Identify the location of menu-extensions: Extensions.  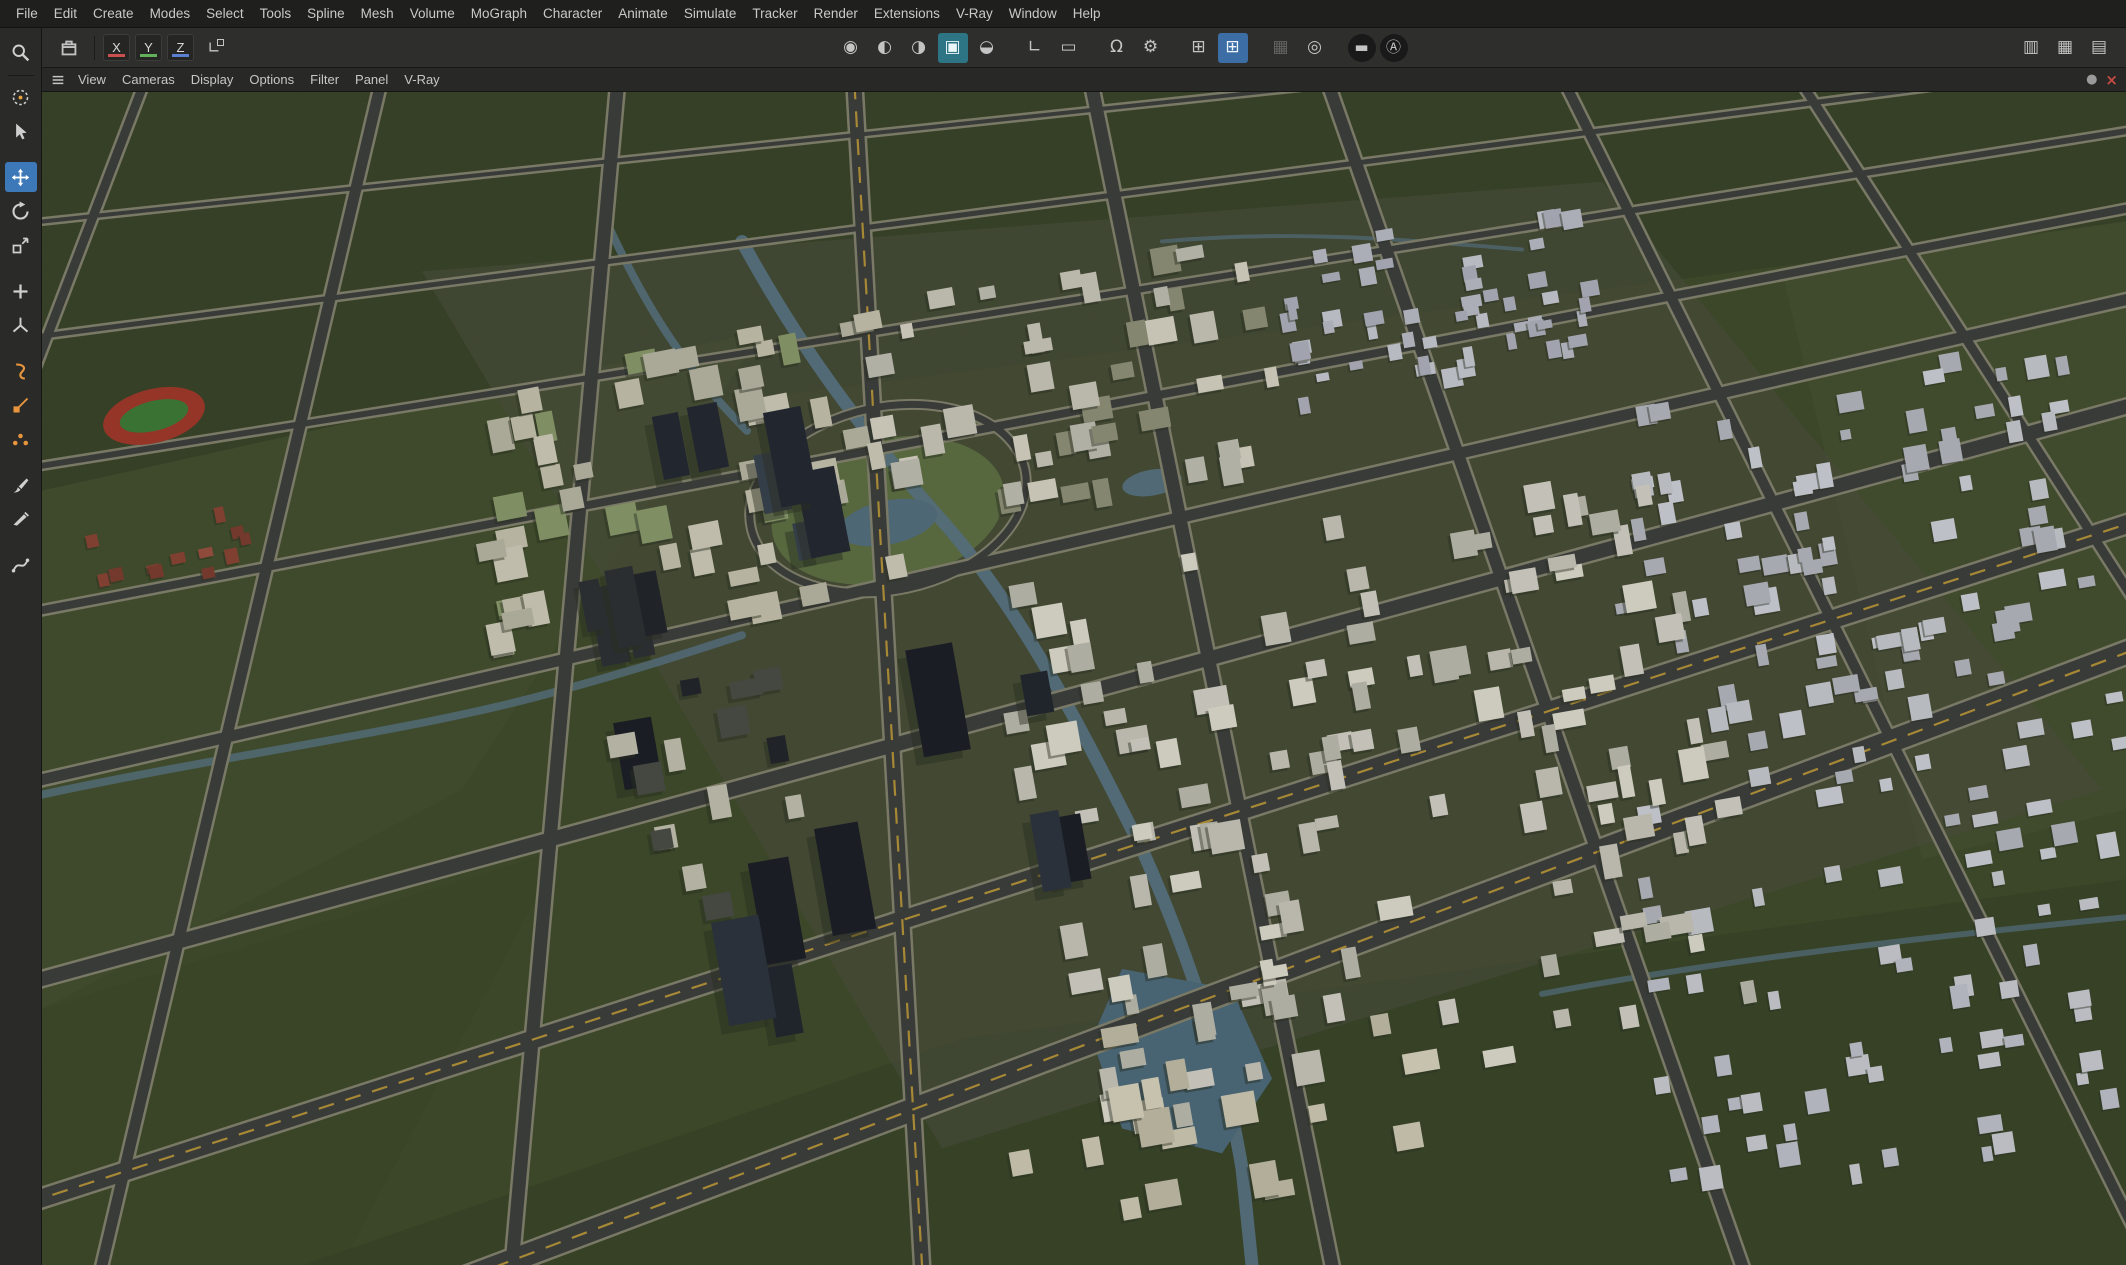
(907, 13).